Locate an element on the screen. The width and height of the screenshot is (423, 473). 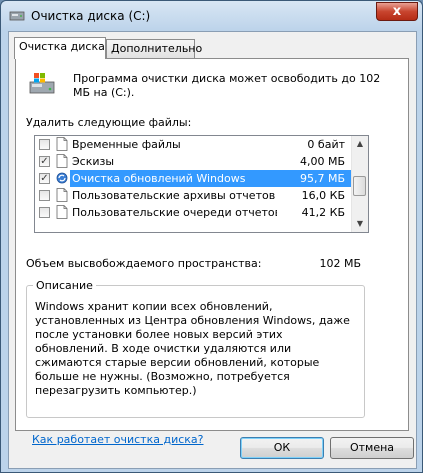
tab-disk-cleanup: Очистка диска is located at coordinates (60, 48).